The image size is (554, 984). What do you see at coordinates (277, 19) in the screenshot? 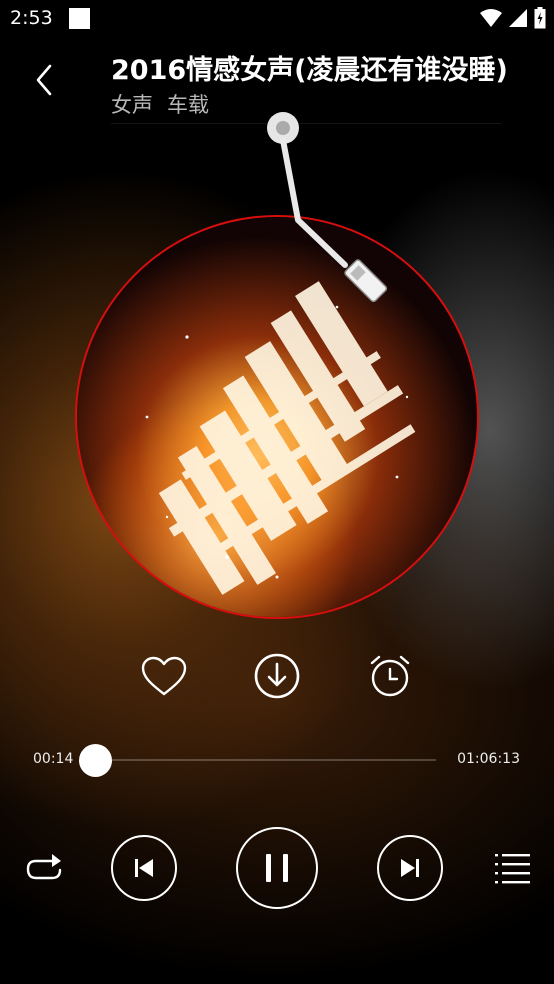
I see `status-bar: 2:53` at bounding box center [277, 19].